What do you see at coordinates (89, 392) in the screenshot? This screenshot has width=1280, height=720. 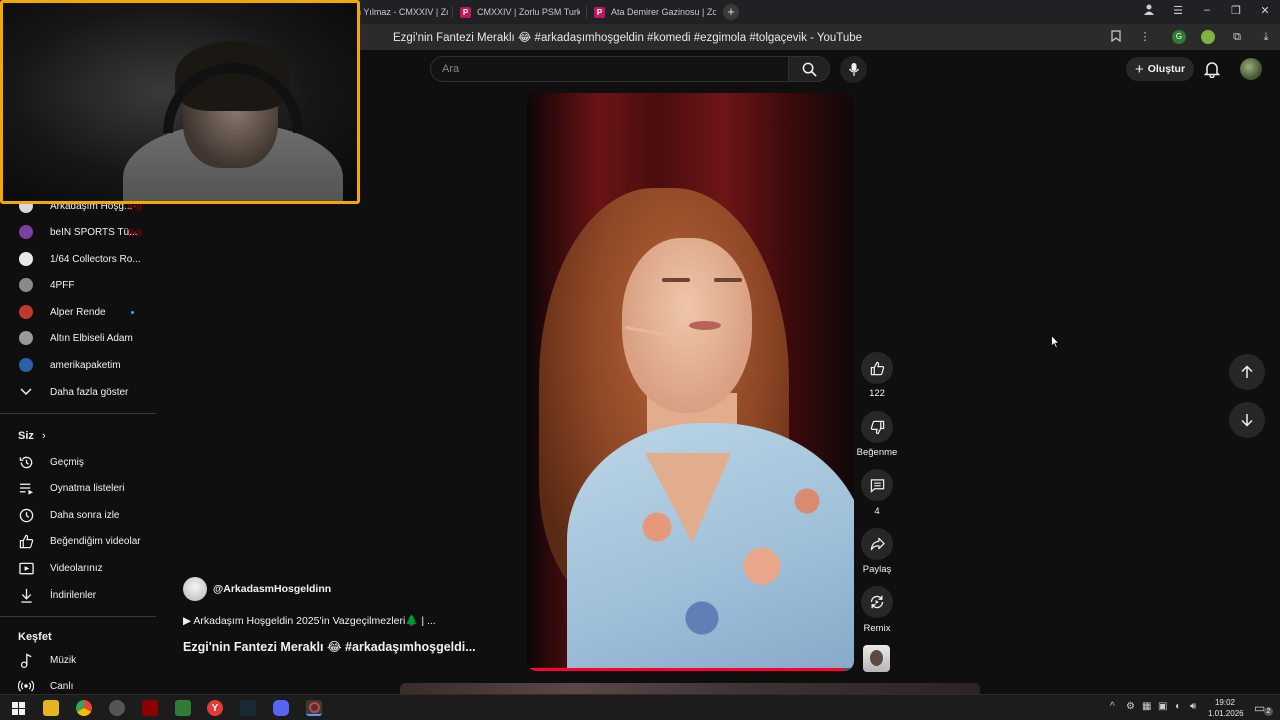 I see `show-more-label: Daha fazla göster` at bounding box center [89, 392].